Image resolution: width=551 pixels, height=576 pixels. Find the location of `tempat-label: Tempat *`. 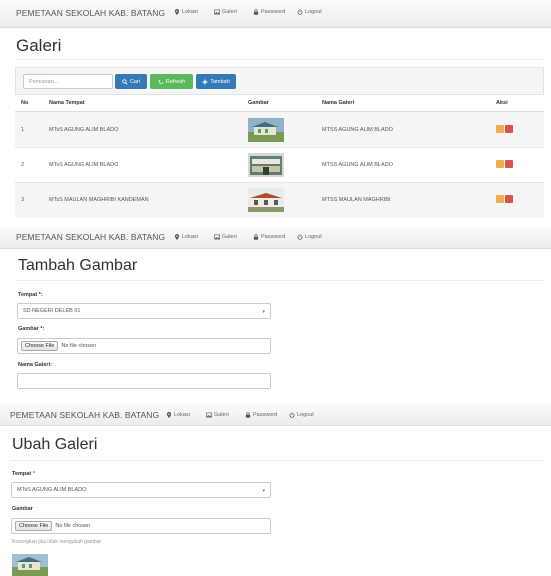

tempat-label: Tempat * is located at coordinates (23, 474).